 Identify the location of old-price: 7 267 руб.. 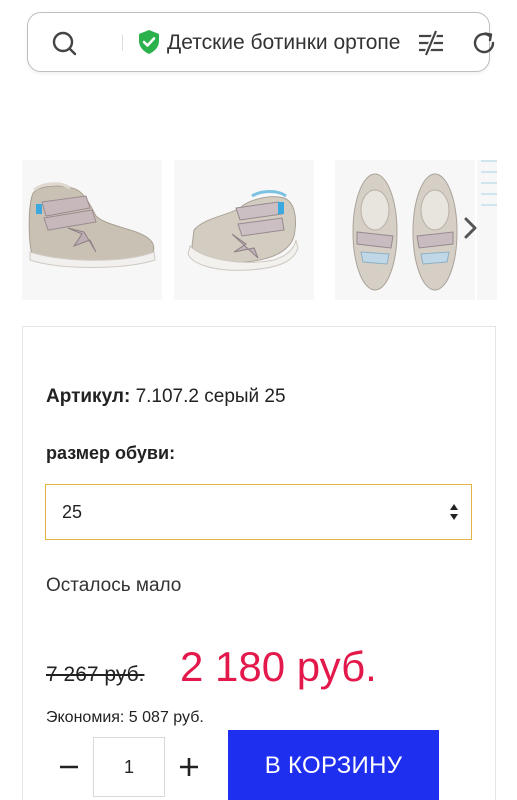
(95, 674).